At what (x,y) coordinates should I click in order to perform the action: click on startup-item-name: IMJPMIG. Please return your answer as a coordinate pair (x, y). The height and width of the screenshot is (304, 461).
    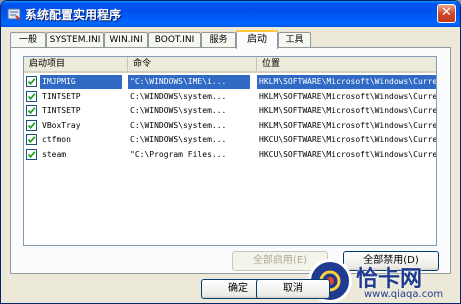
    Looking at the image, I should click on (81, 82).